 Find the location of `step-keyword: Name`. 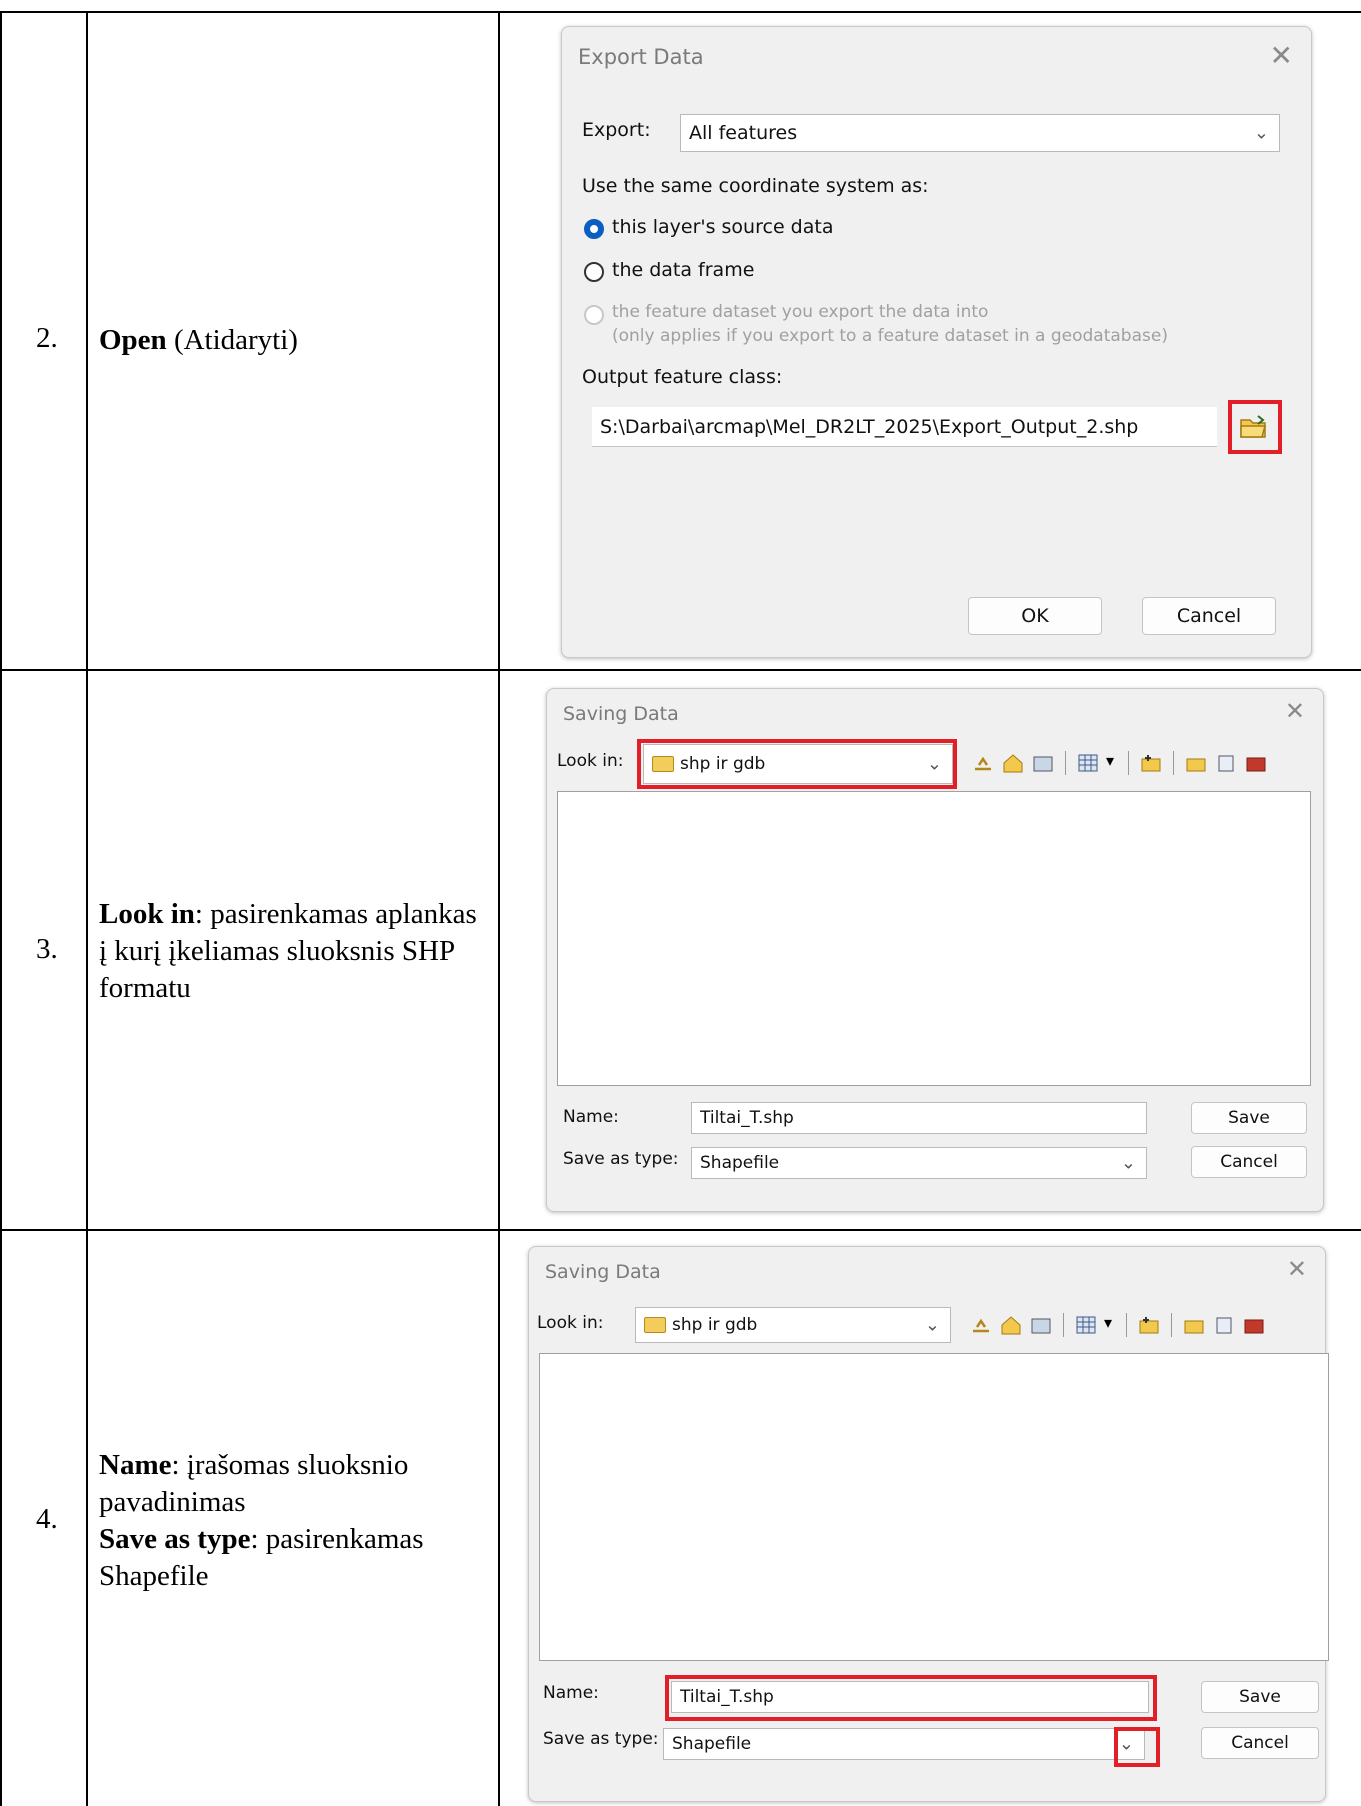

step-keyword: Name is located at coordinates (135, 1465).